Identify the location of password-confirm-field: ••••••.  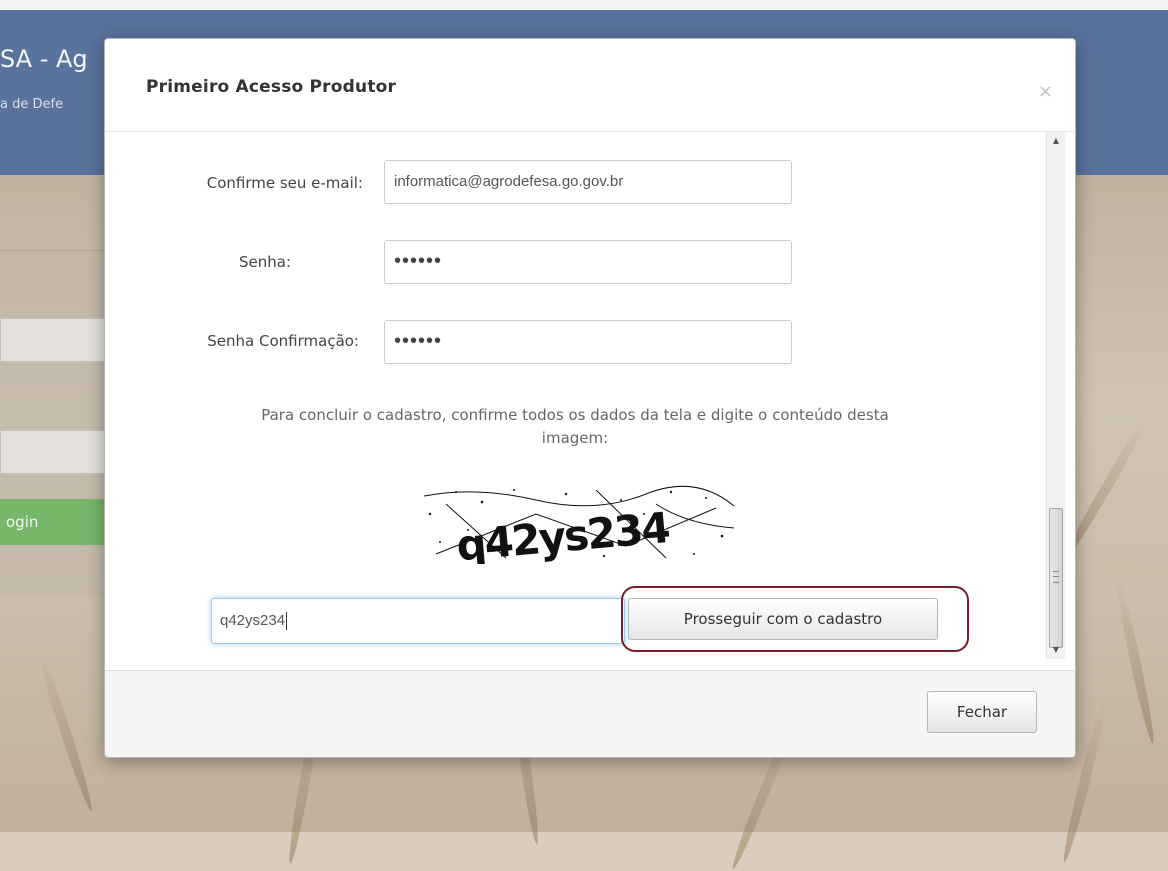
(588, 342).